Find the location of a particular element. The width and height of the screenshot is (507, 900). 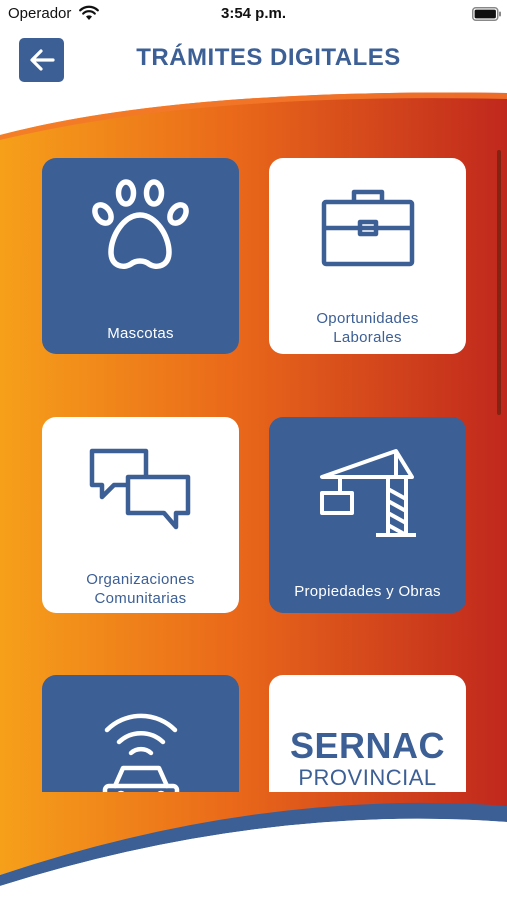

status-bar: Operador 3:54 p.m. is located at coordinates (253, 14).